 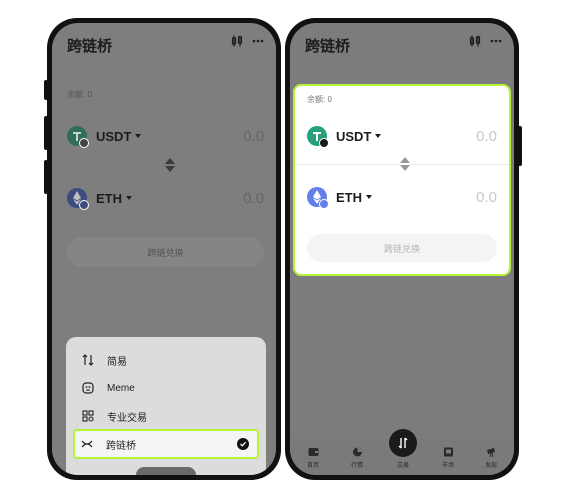 I want to click on bridge-card: 余额: 0 USDT 0.0 ETH 0.0 跨链兑换, so click(x=402, y=180).